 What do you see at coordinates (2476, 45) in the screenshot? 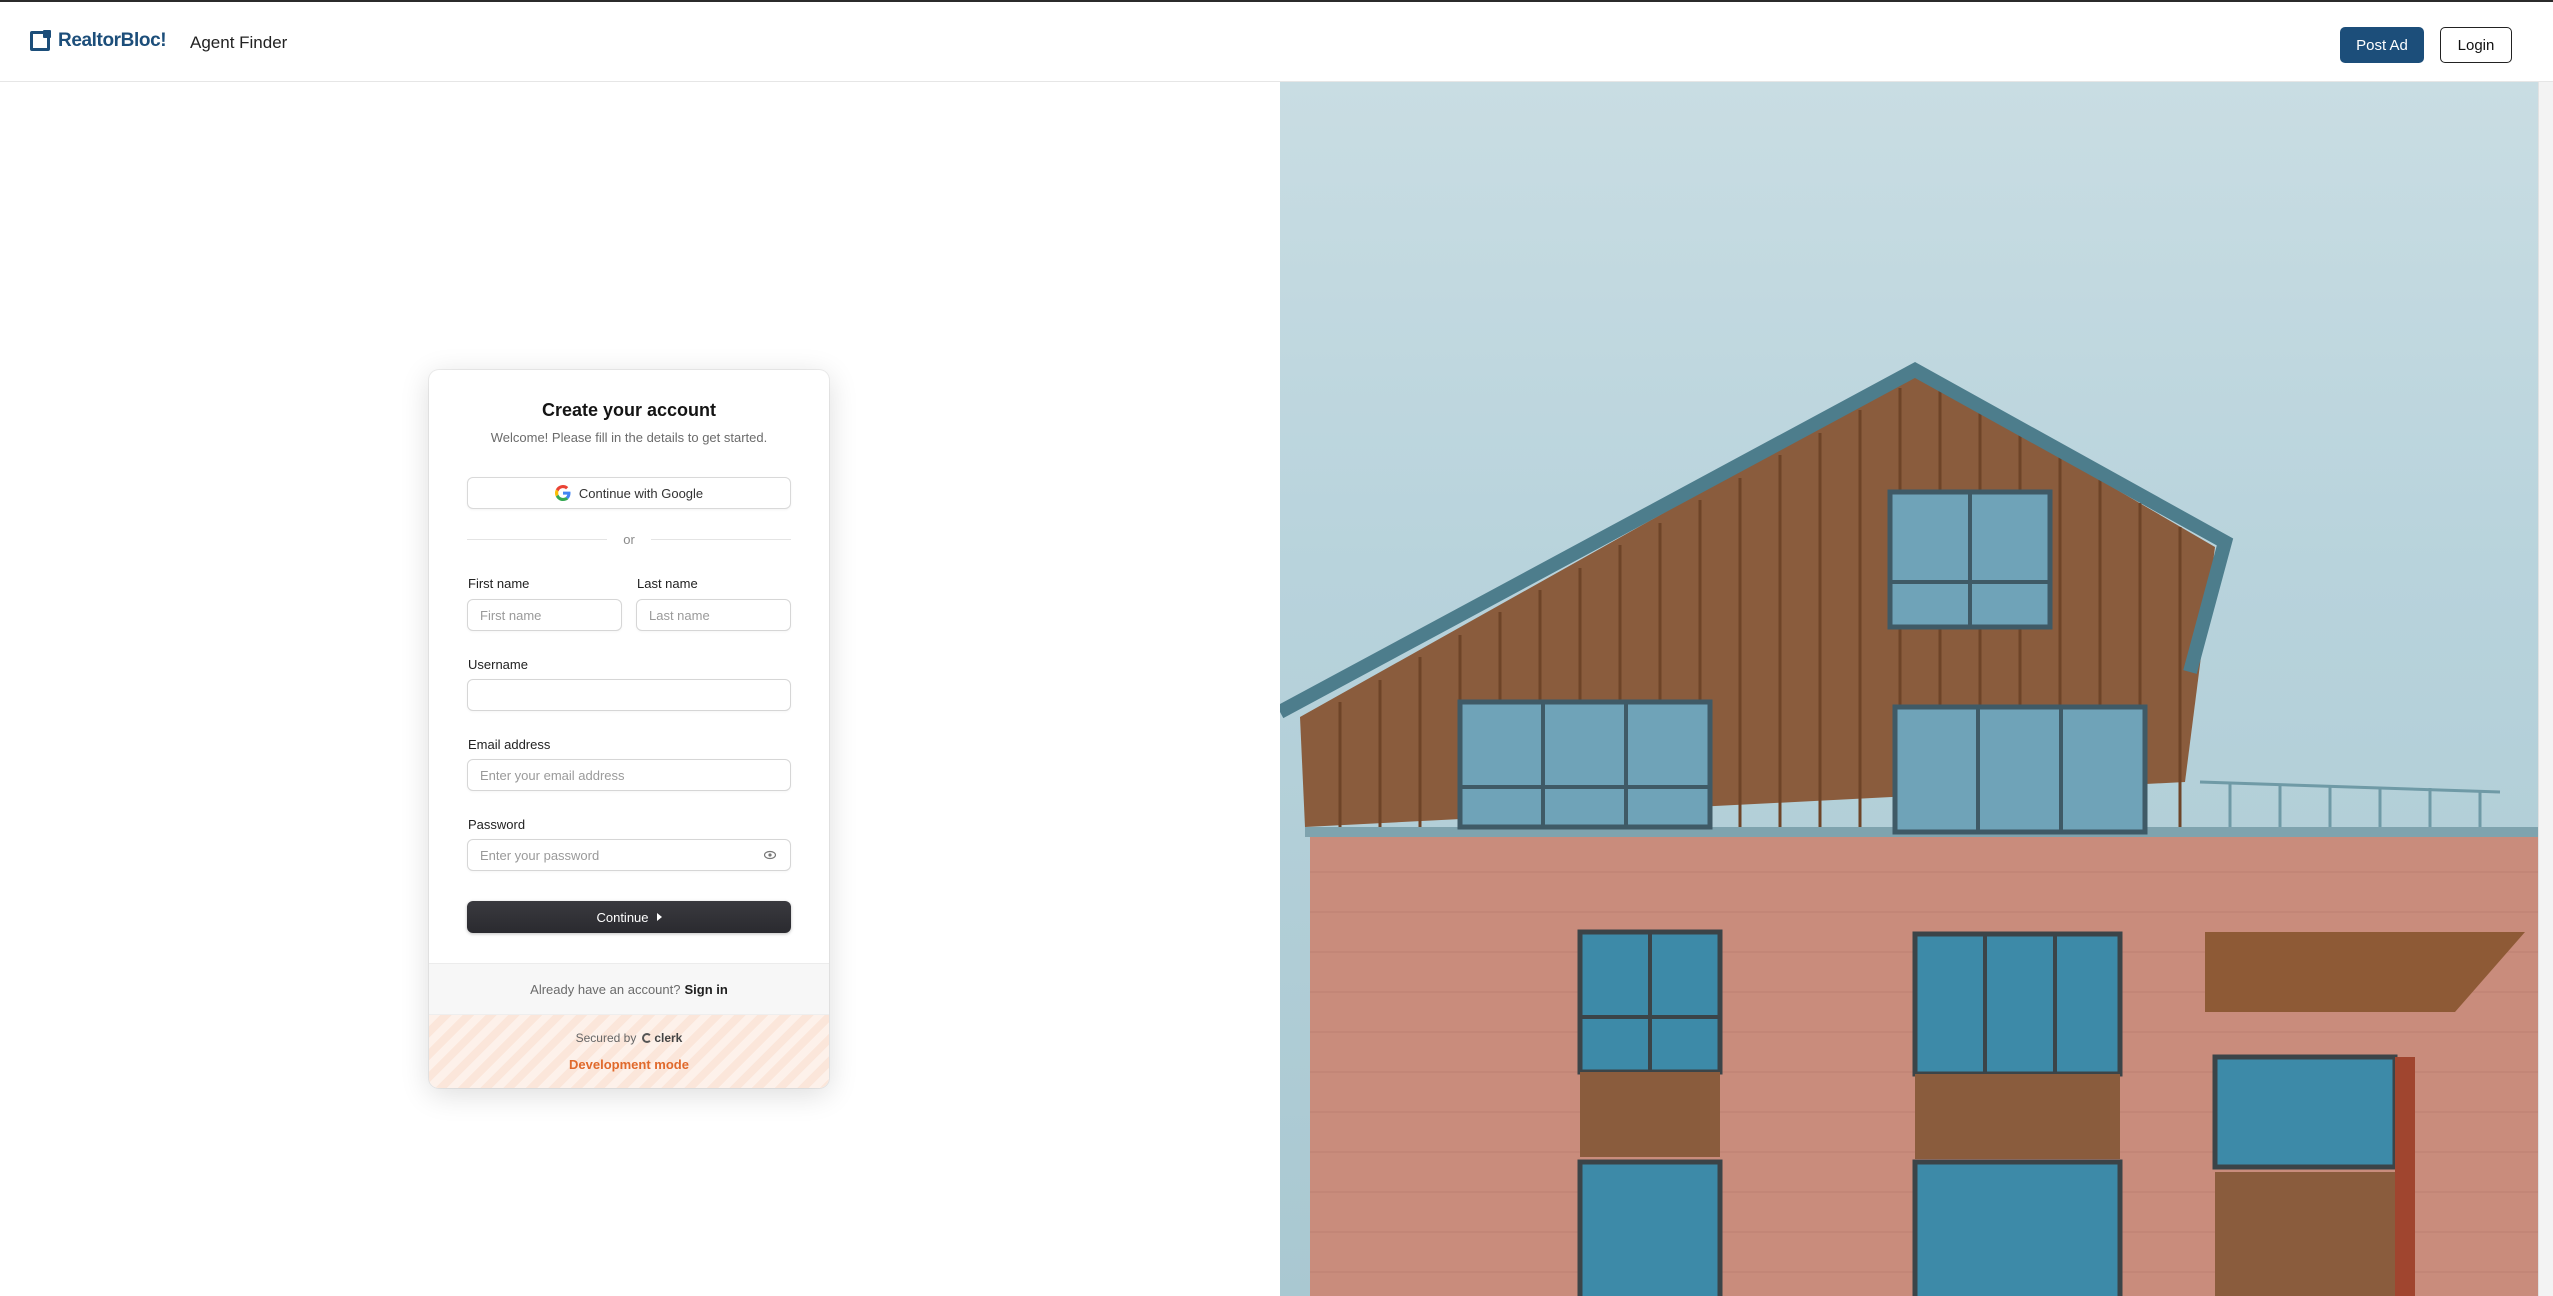
I see `login-button: Login` at bounding box center [2476, 45].